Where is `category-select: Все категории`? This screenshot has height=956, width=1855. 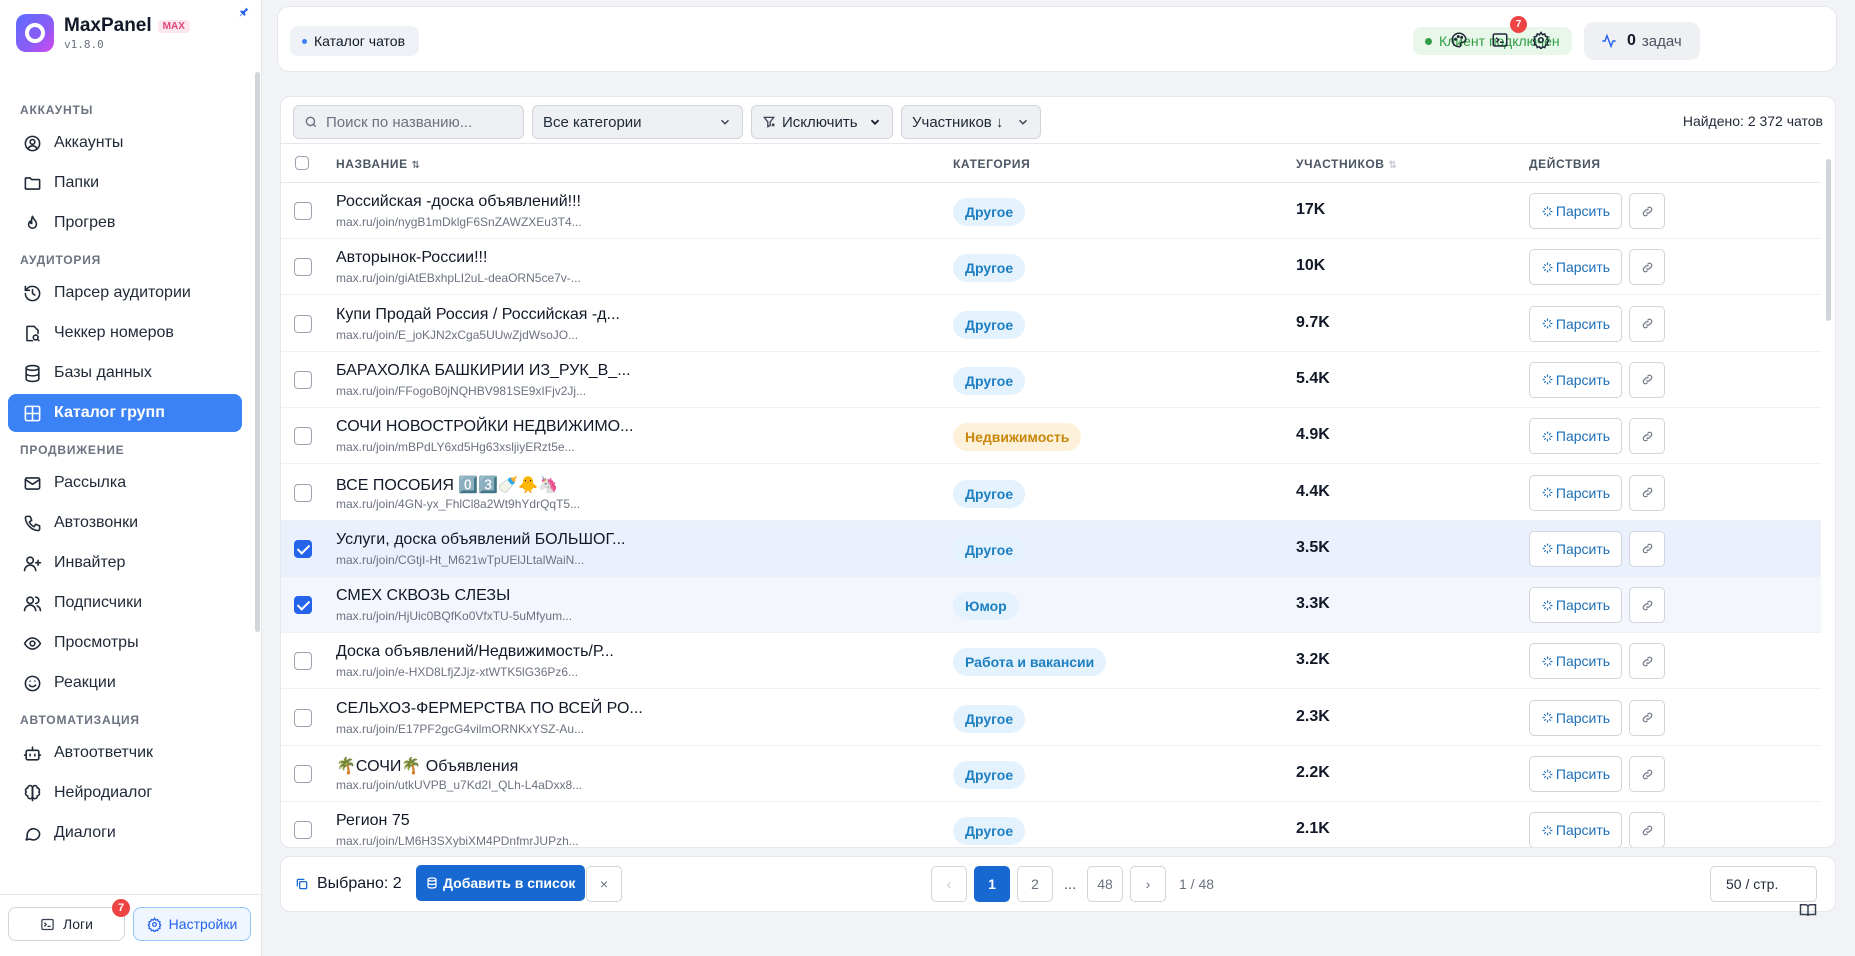 category-select: Все категории is located at coordinates (637, 122).